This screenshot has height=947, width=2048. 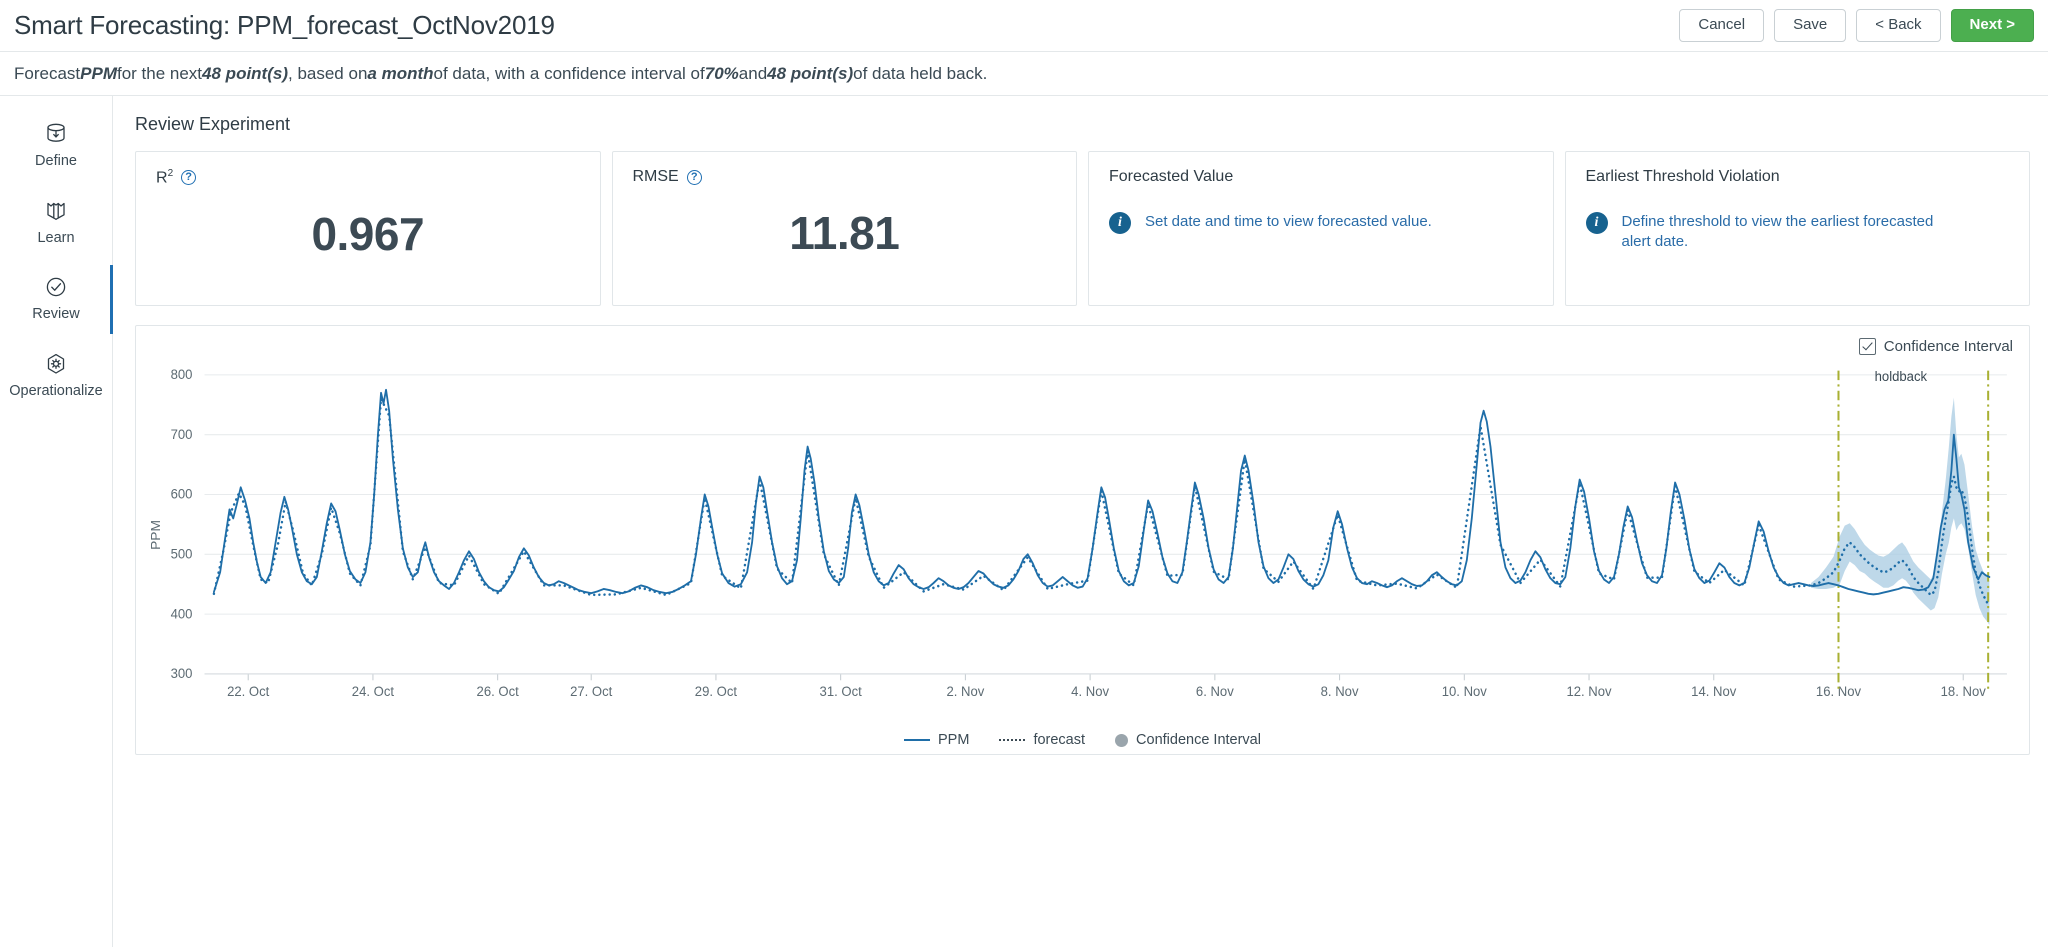 I want to click on confidence-interval-checkbox: Confidence Interval, so click(x=1935, y=346).